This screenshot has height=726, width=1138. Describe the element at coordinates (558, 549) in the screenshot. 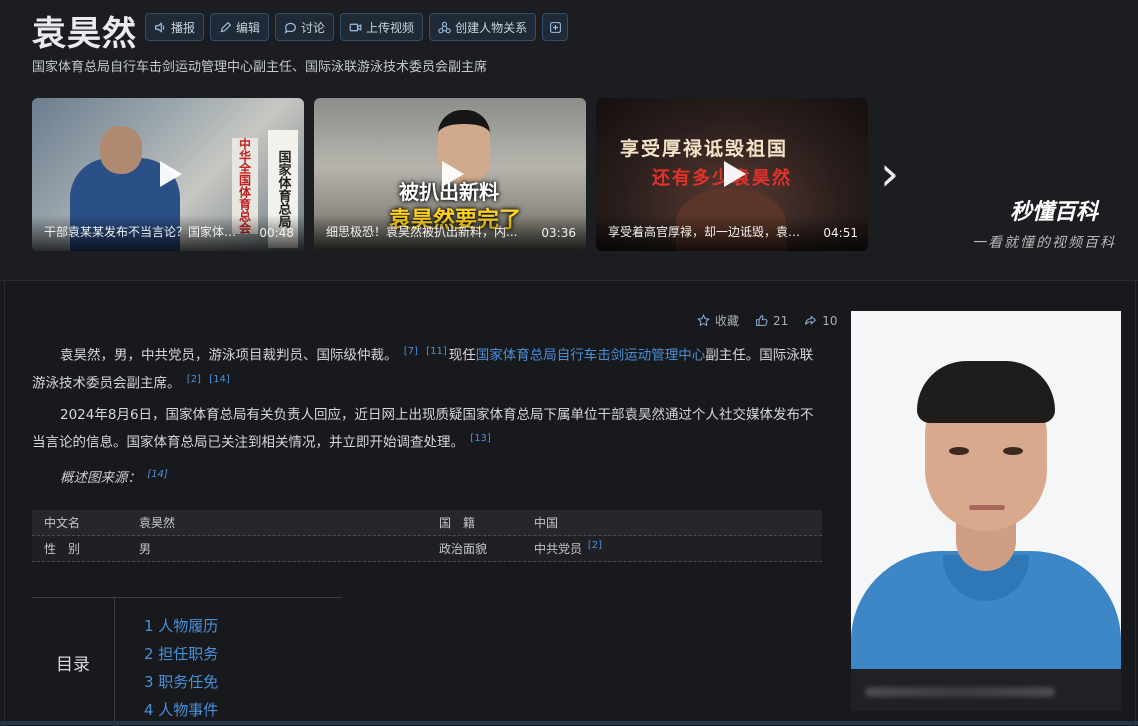

I see `party-value: 中共党员` at that location.